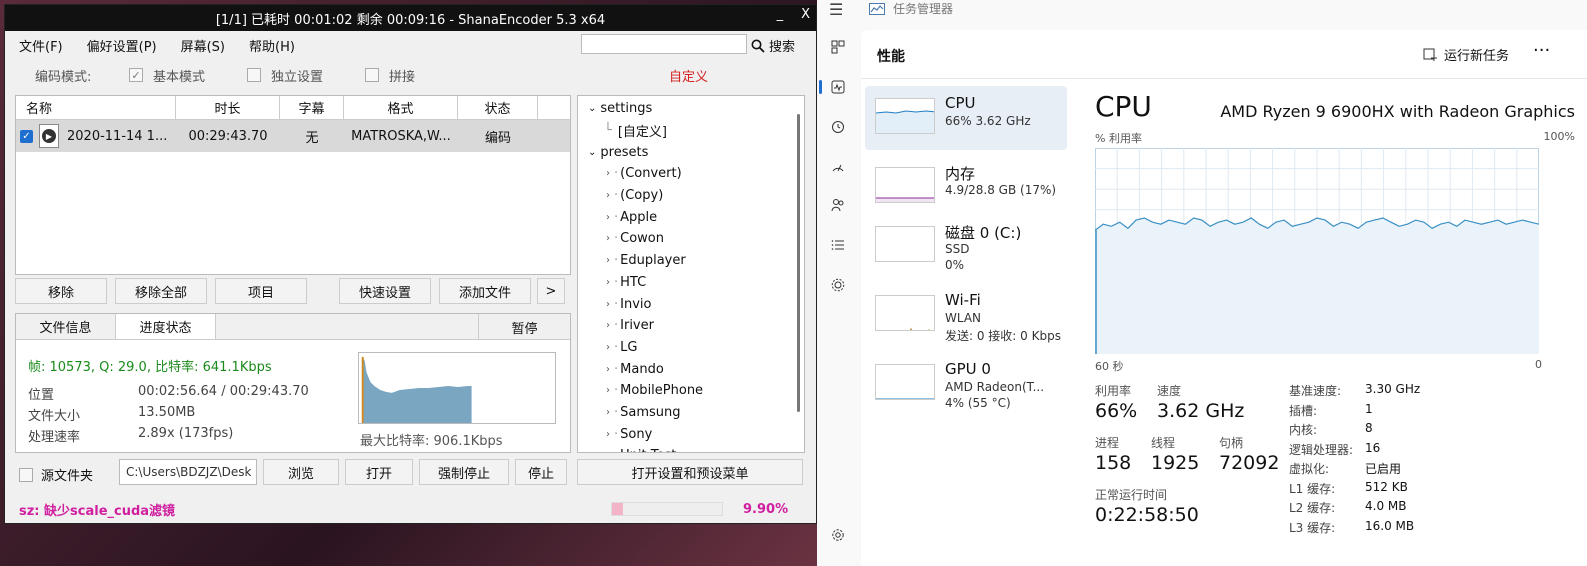  What do you see at coordinates (691, 174) in the screenshot?
I see `tree-node-preset: › · (Convert)` at bounding box center [691, 174].